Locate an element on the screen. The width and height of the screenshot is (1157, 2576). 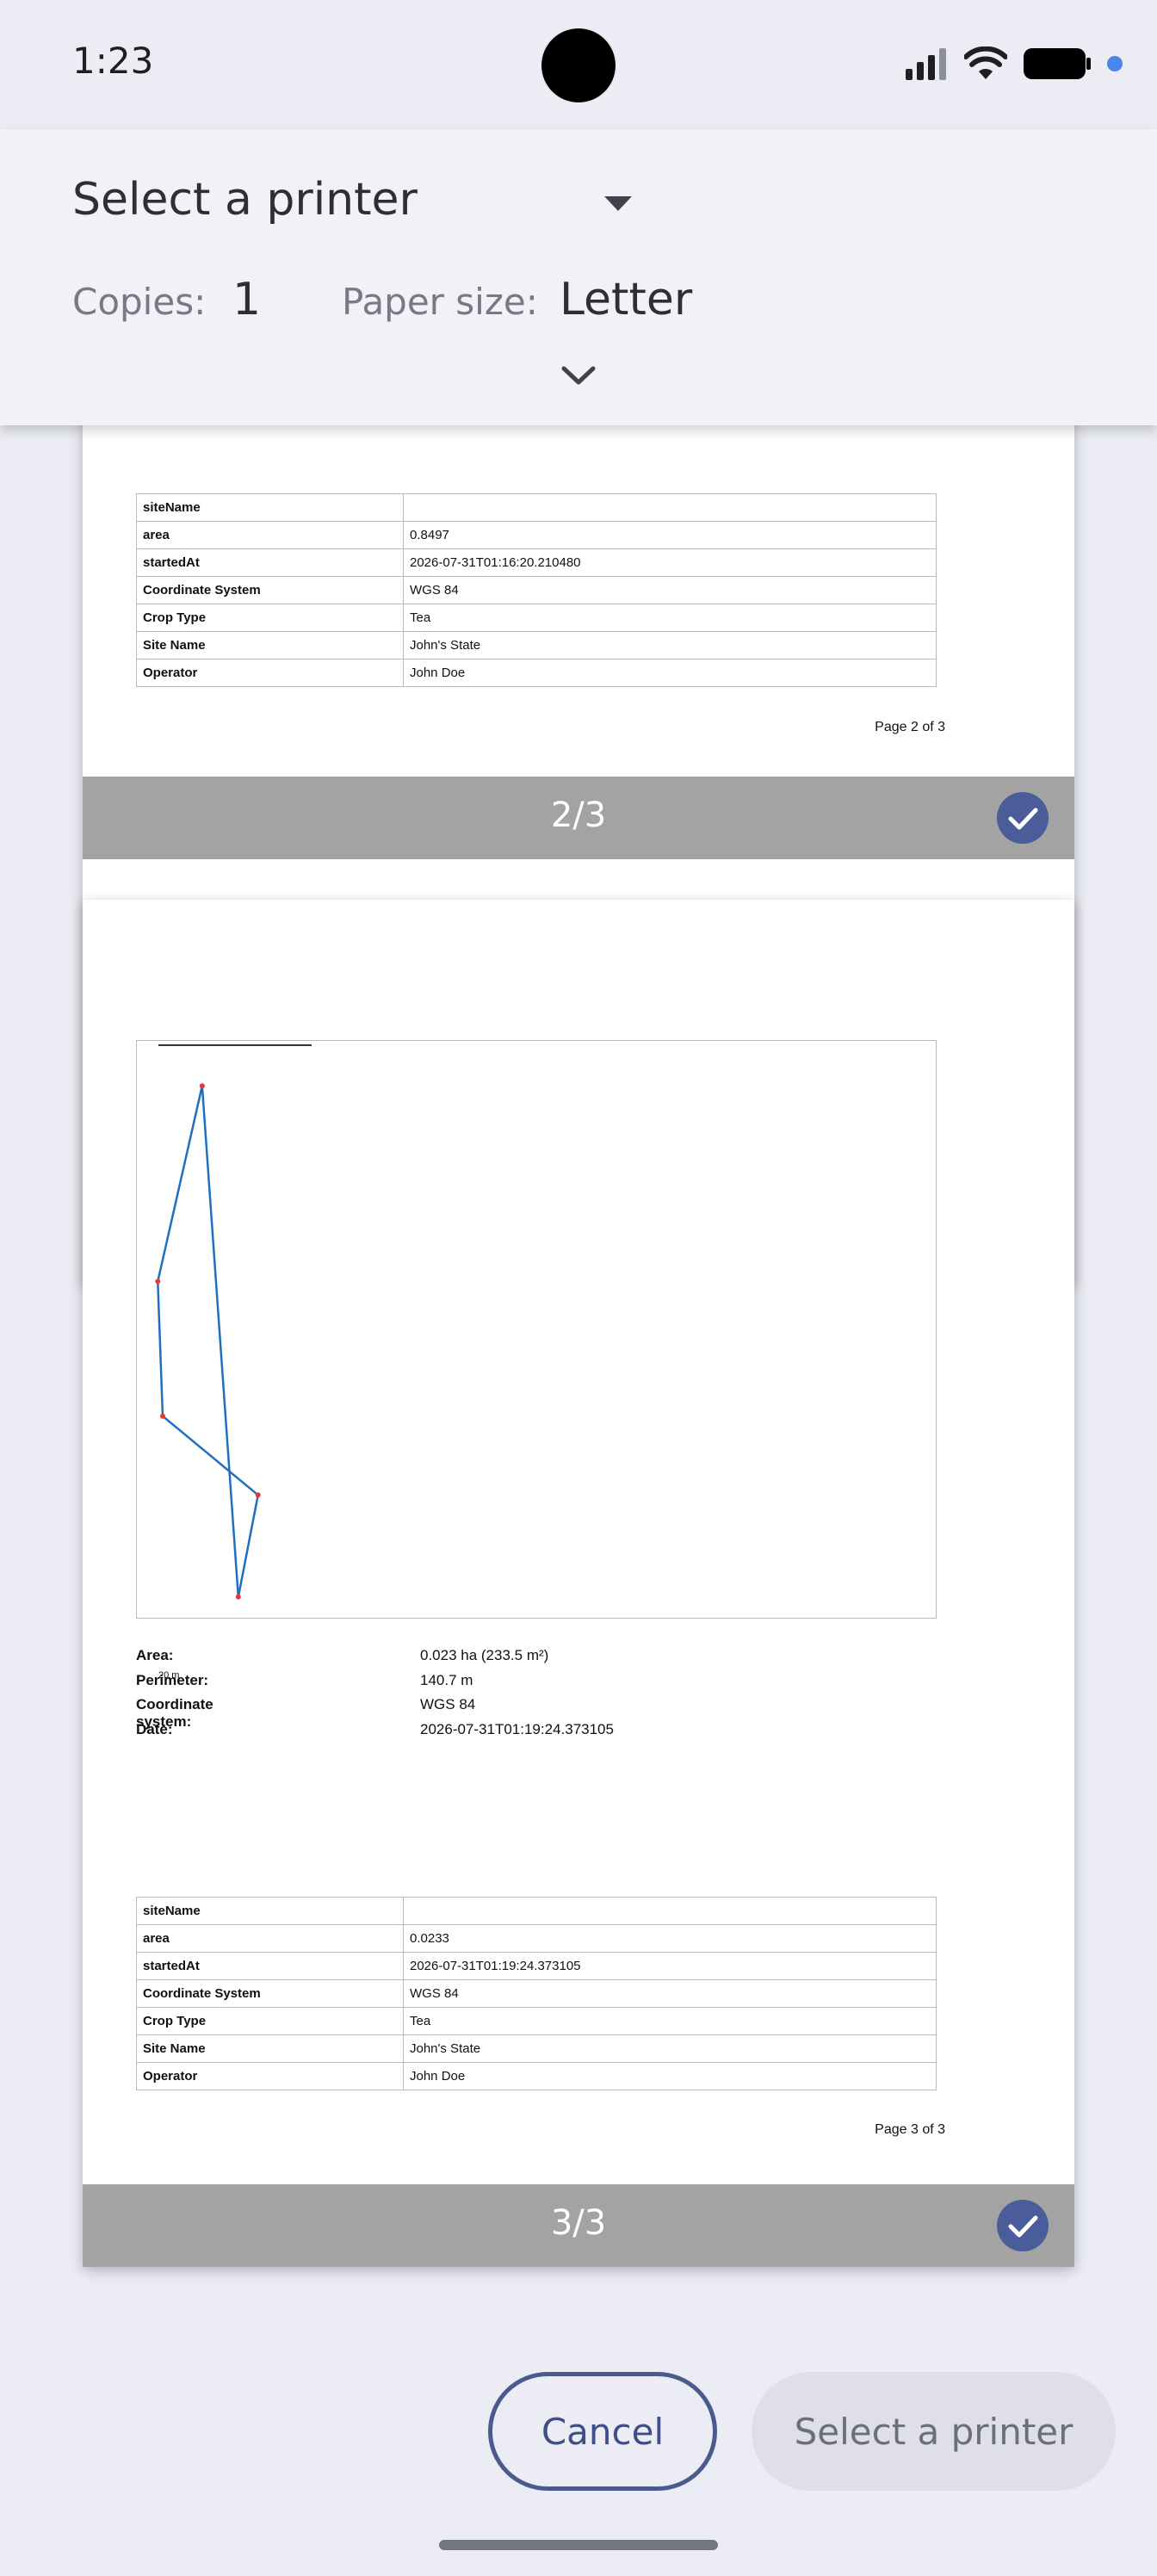
bottom-action-bar: Cancel Select a printer is located at coordinates (579, 2462).